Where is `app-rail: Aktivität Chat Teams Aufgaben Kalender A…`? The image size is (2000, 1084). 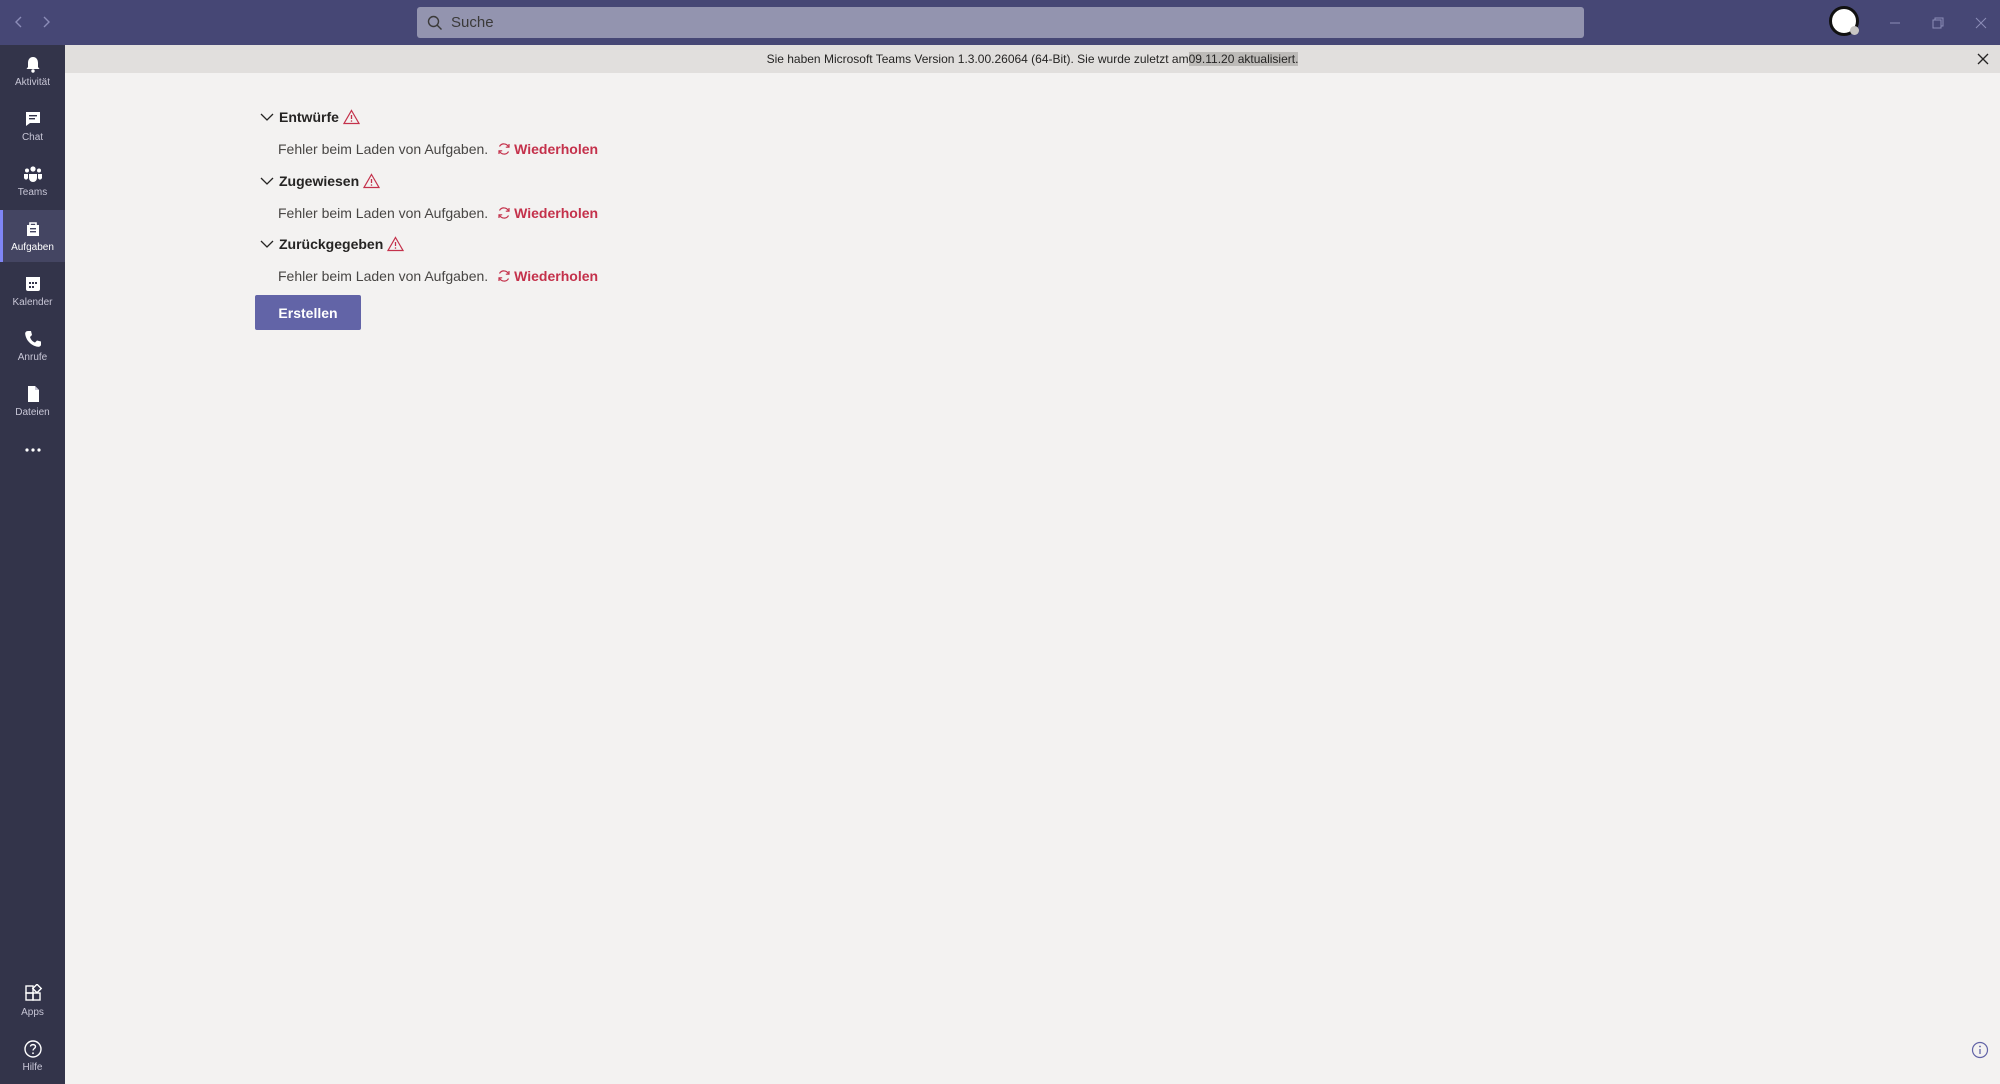
app-rail: Aktivität Chat Teams Aufgaben Kalender A… is located at coordinates (32, 564).